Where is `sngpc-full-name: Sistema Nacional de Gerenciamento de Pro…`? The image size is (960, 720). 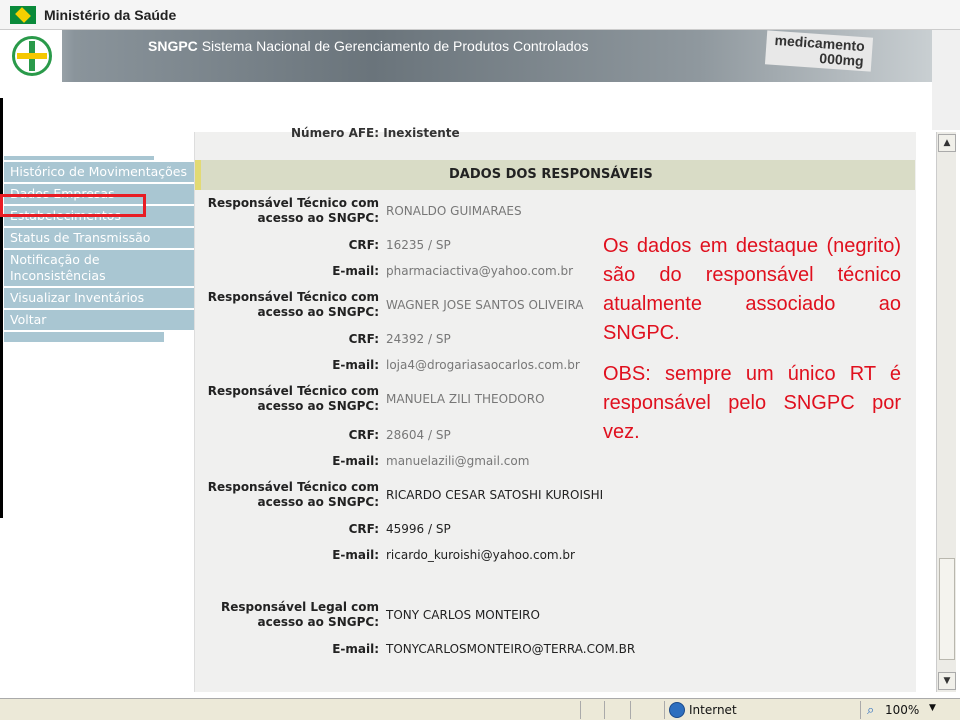
sngpc-full-name: Sistema Nacional de Gerenciamento de Pro… is located at coordinates (395, 46).